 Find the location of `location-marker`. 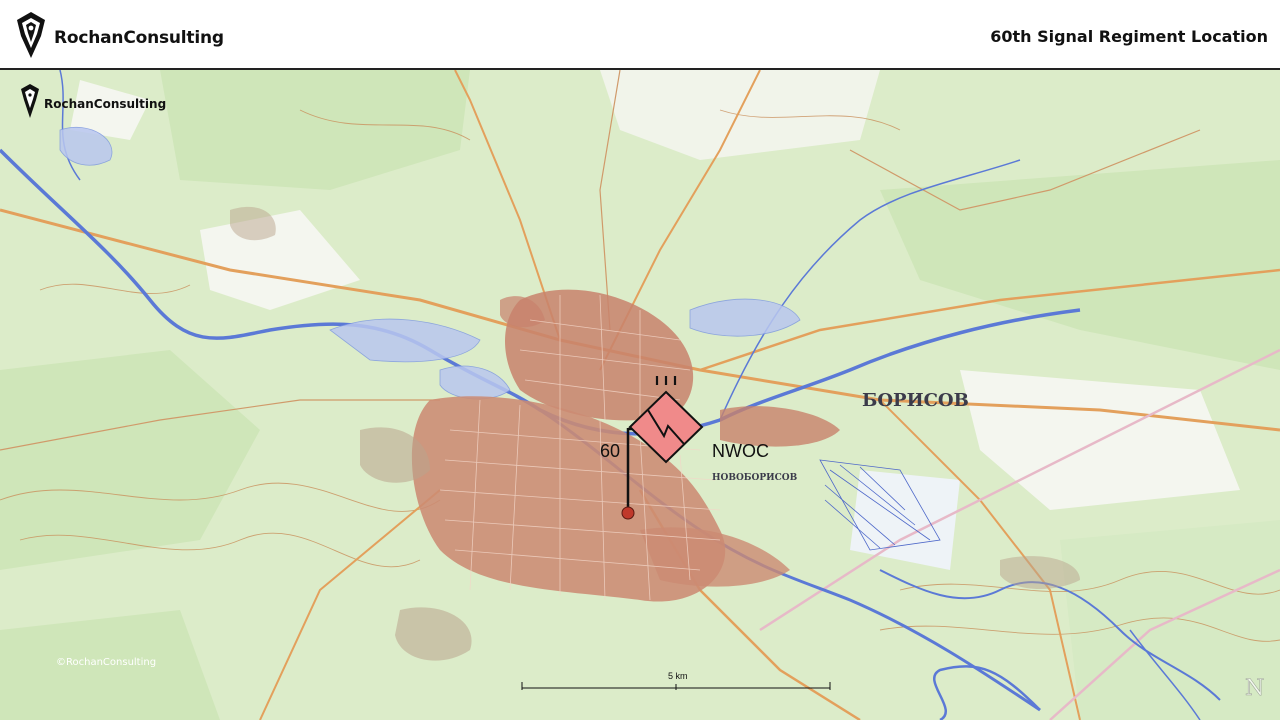

location-marker is located at coordinates (628, 513).